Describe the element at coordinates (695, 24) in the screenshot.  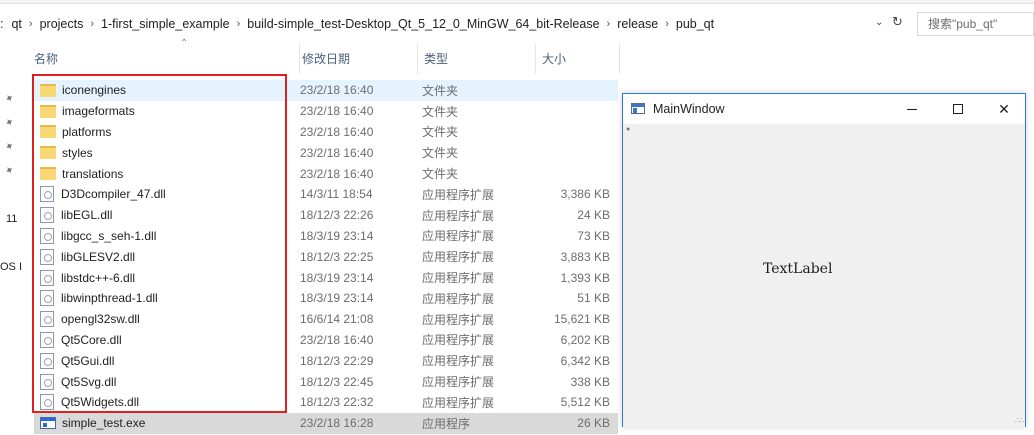
I see `breadcrumb-item: pub_qt` at that location.